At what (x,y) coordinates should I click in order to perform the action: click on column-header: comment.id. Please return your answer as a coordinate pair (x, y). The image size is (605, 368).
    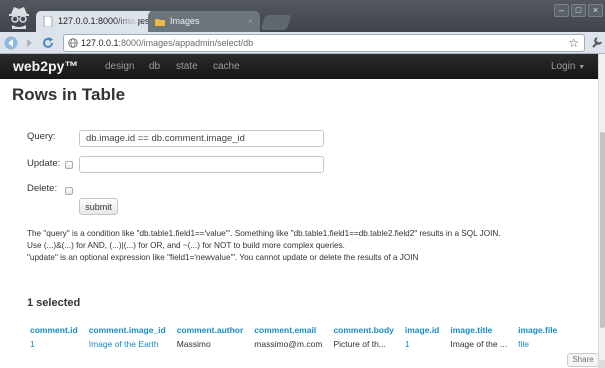
    Looking at the image, I should click on (56, 329).